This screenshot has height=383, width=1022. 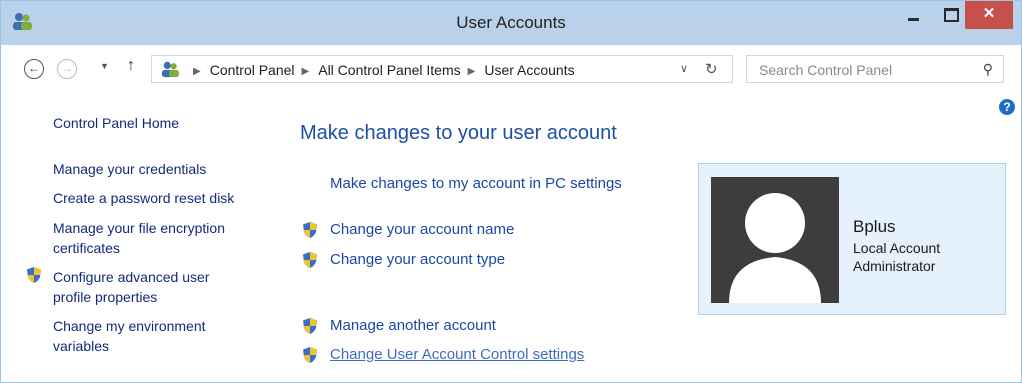 What do you see at coordinates (897, 248) in the screenshot?
I see `account-type: Local Account` at bounding box center [897, 248].